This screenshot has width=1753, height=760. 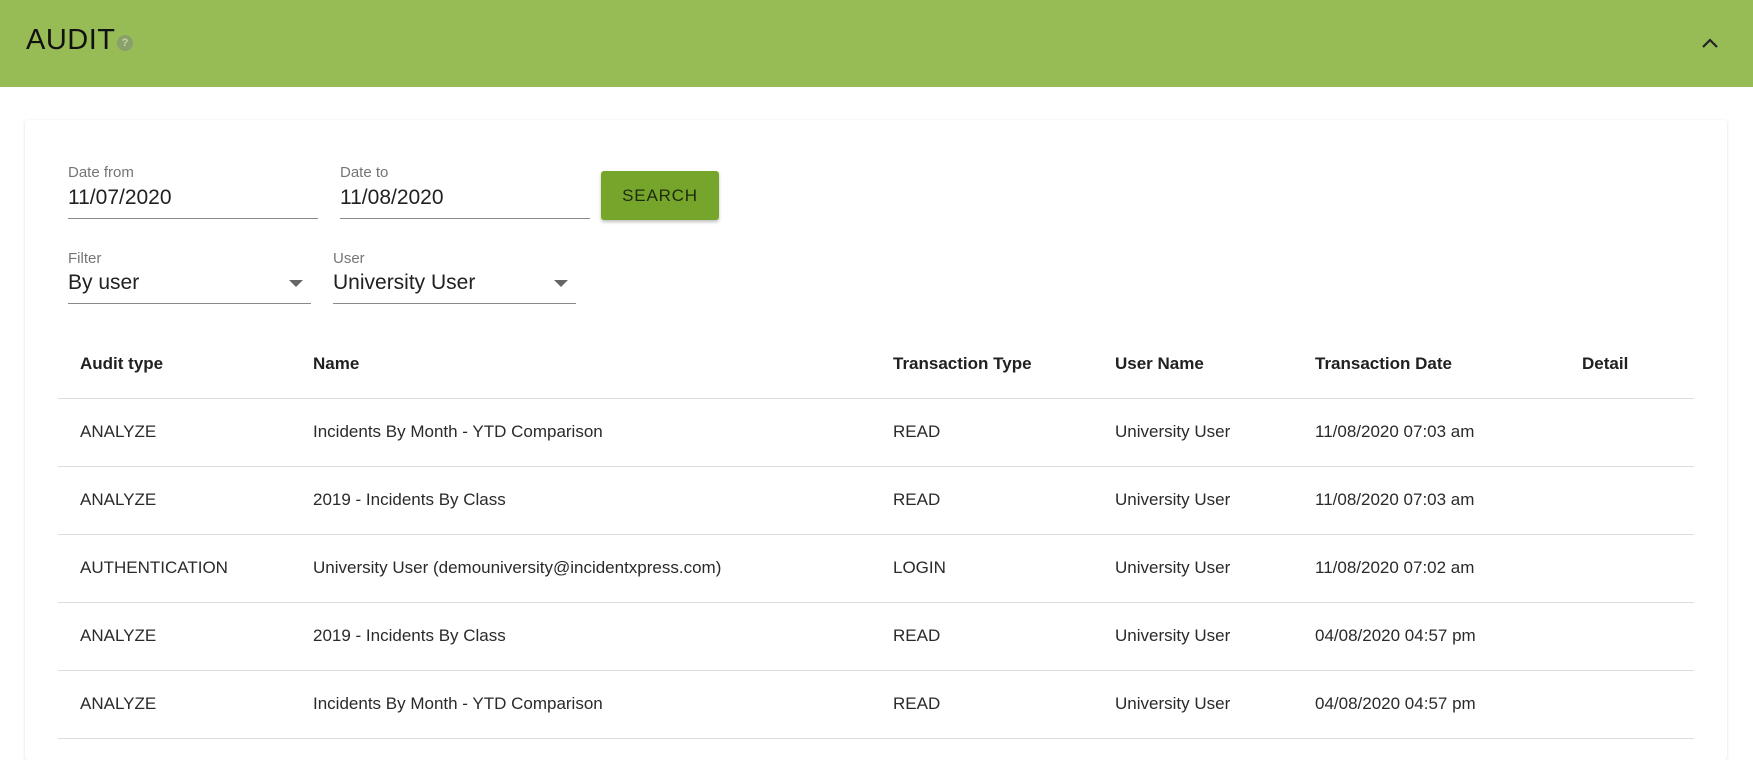 I want to click on cell-transaction-type: LOGIN, so click(x=982, y=568).